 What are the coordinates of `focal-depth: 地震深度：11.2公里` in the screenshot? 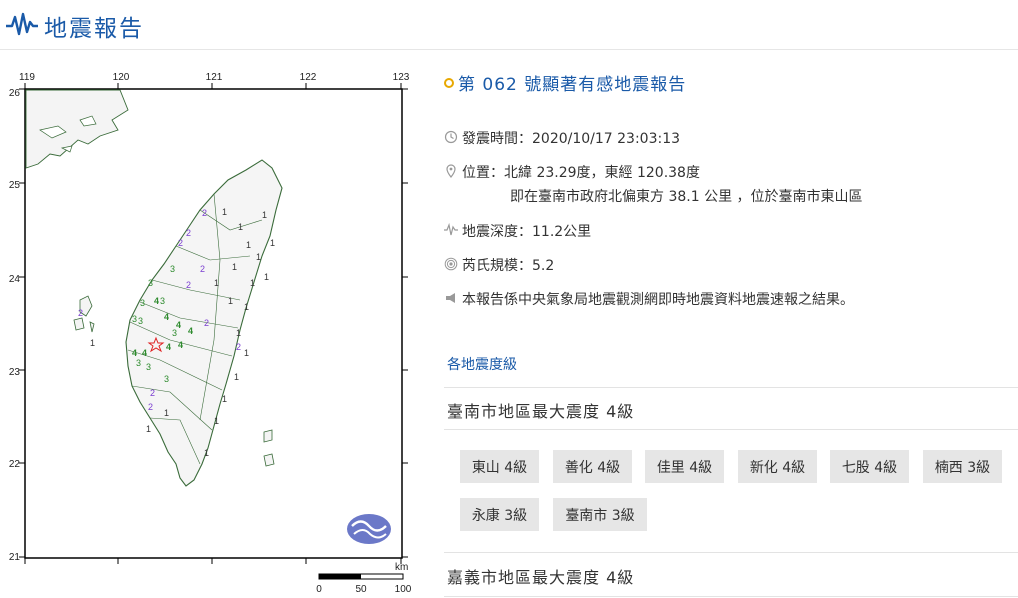 It's located at (527, 232).